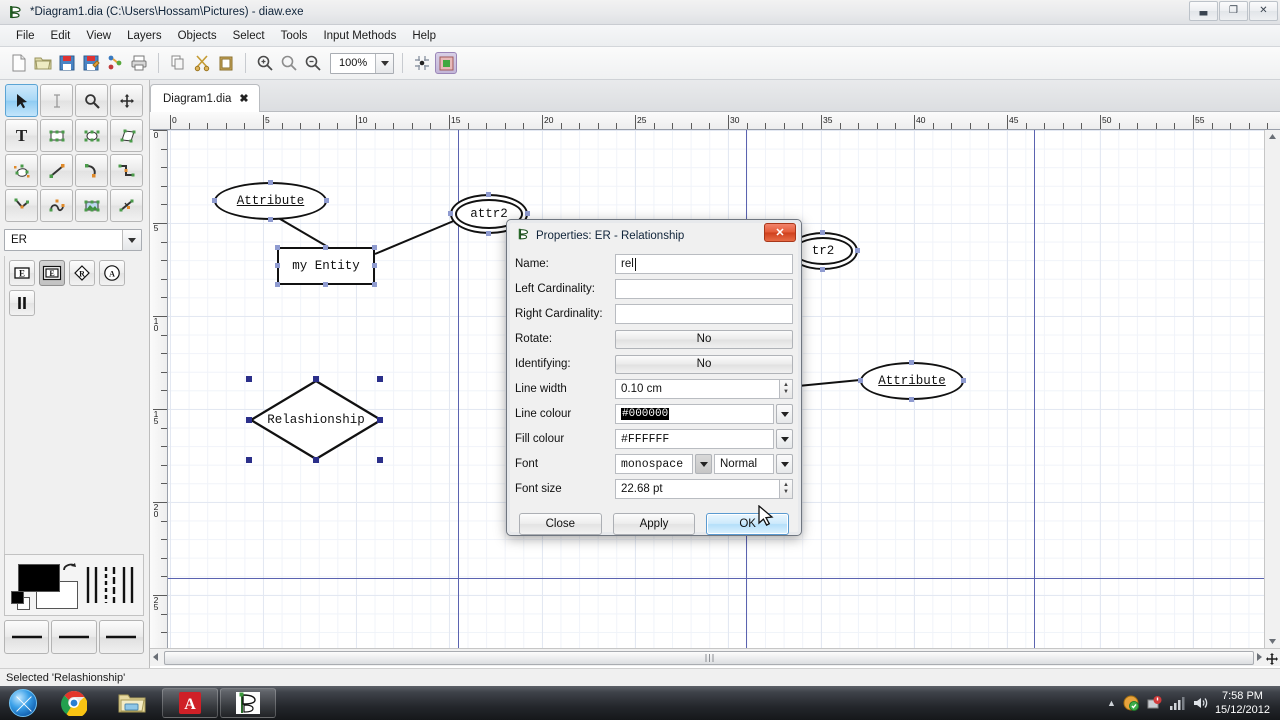 The height and width of the screenshot is (720, 1280). I want to click on new-icon, so click(19, 63).